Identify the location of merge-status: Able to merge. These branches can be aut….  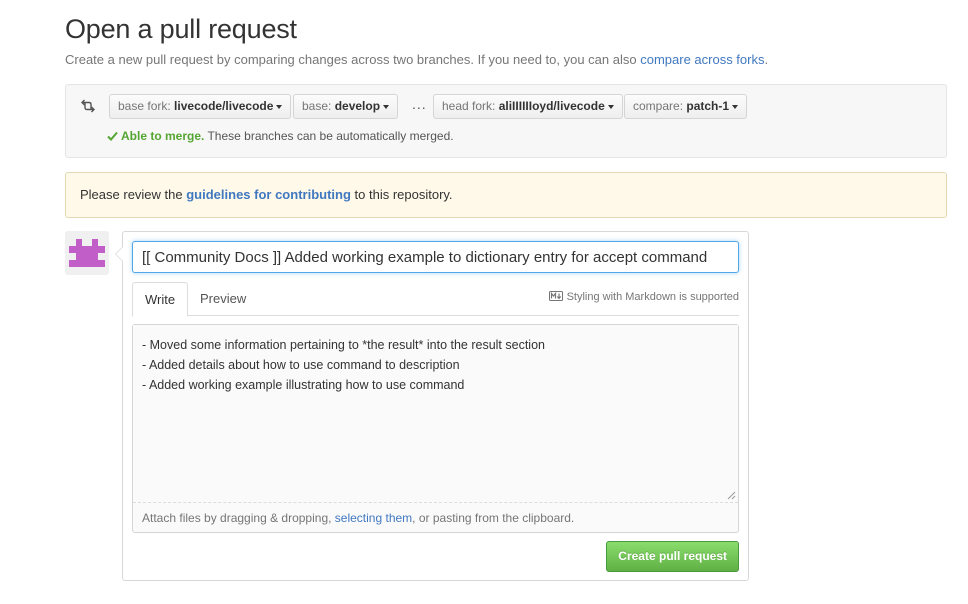
(280, 136).